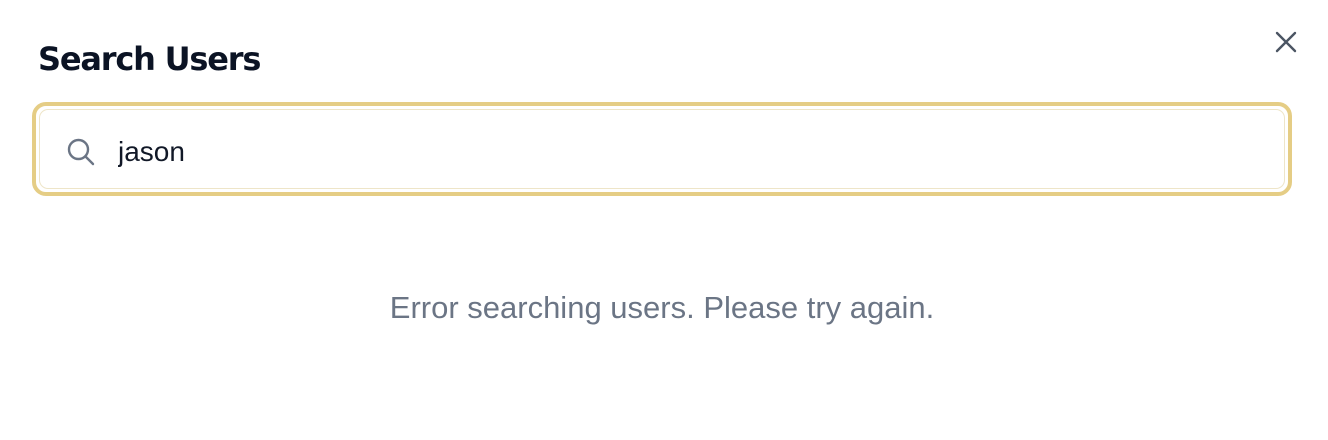 The image size is (1328, 440). What do you see at coordinates (81, 152) in the screenshot?
I see `search-icon` at bounding box center [81, 152].